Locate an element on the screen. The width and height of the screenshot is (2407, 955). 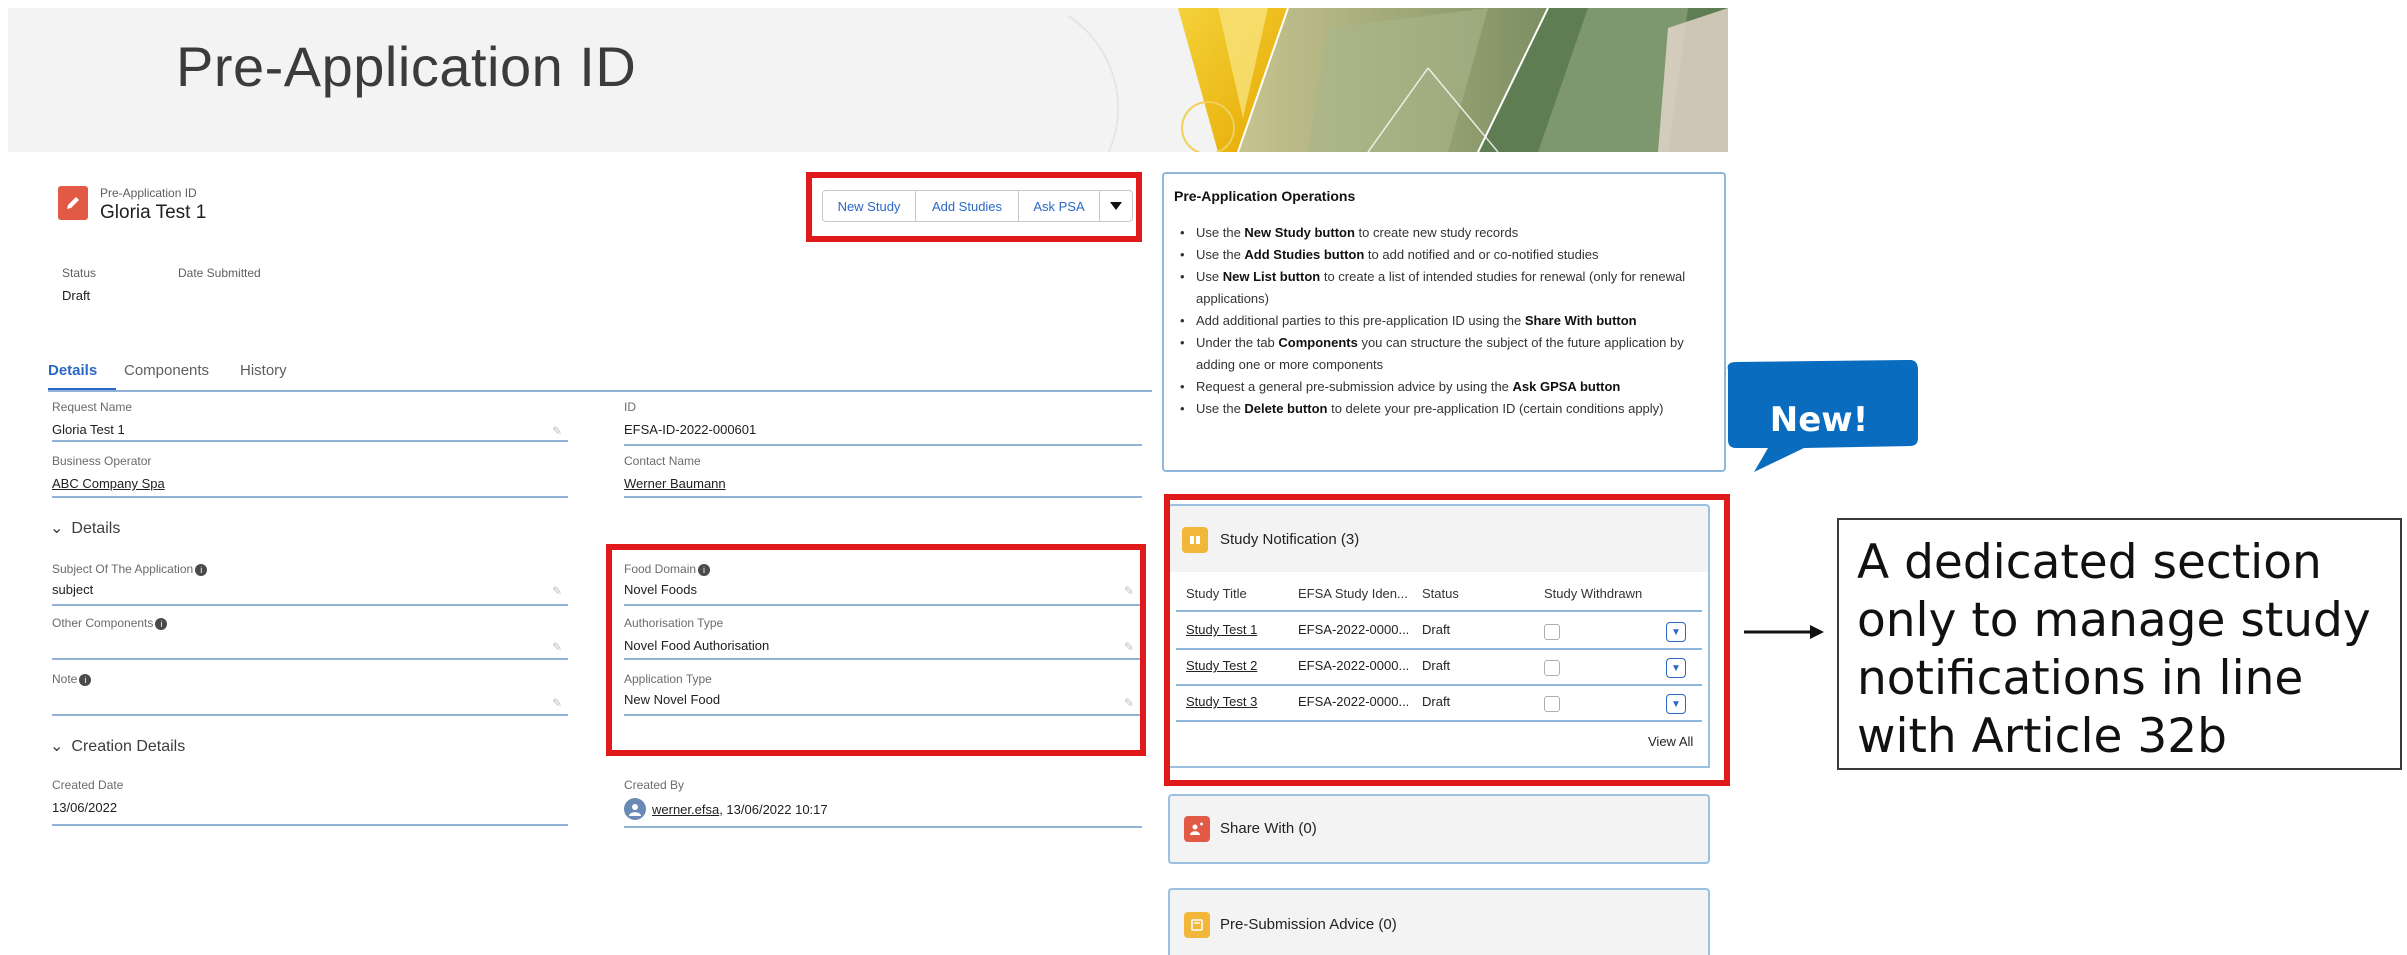
pencil-icon is located at coordinates (73, 203).